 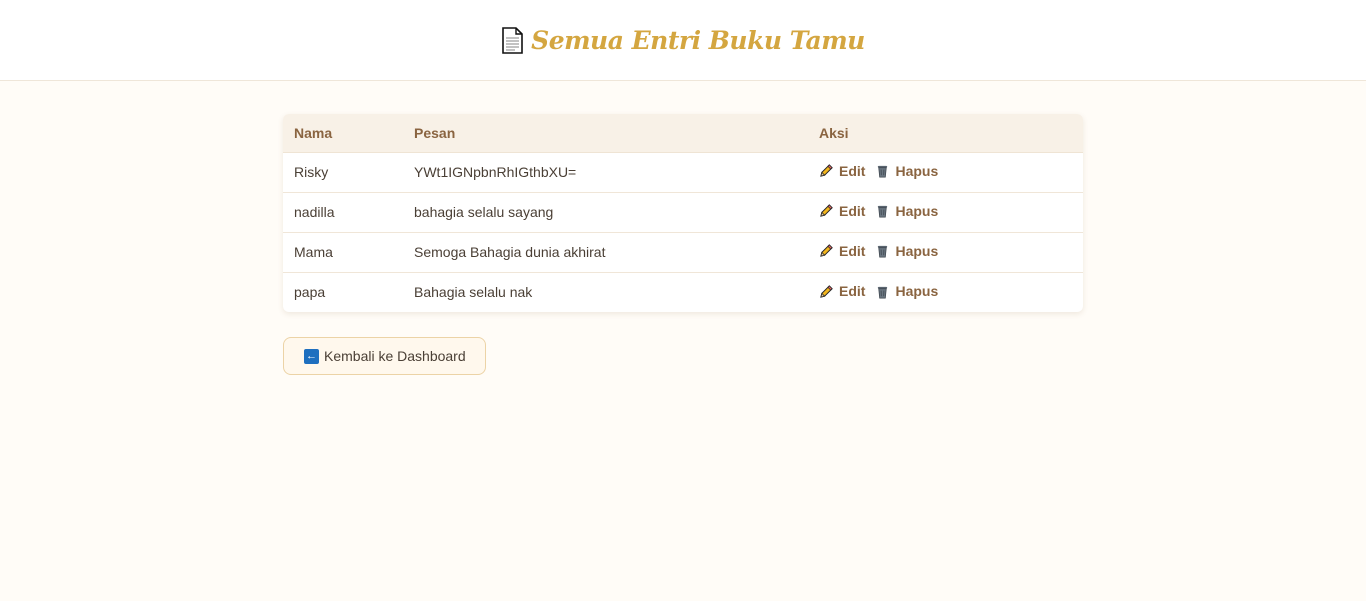 I want to click on document-icon, so click(x=512, y=40).